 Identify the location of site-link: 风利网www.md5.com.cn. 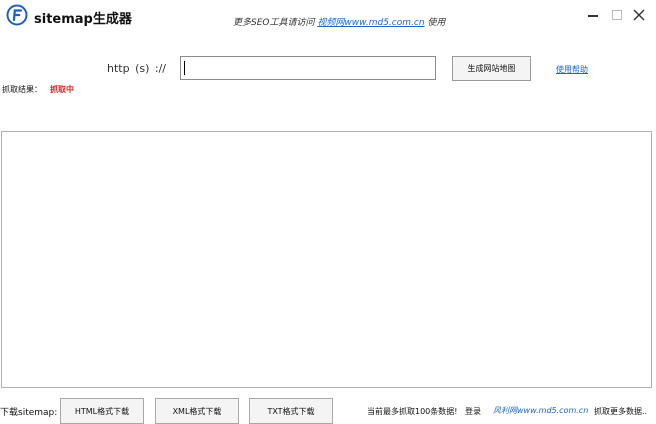
(540, 410).